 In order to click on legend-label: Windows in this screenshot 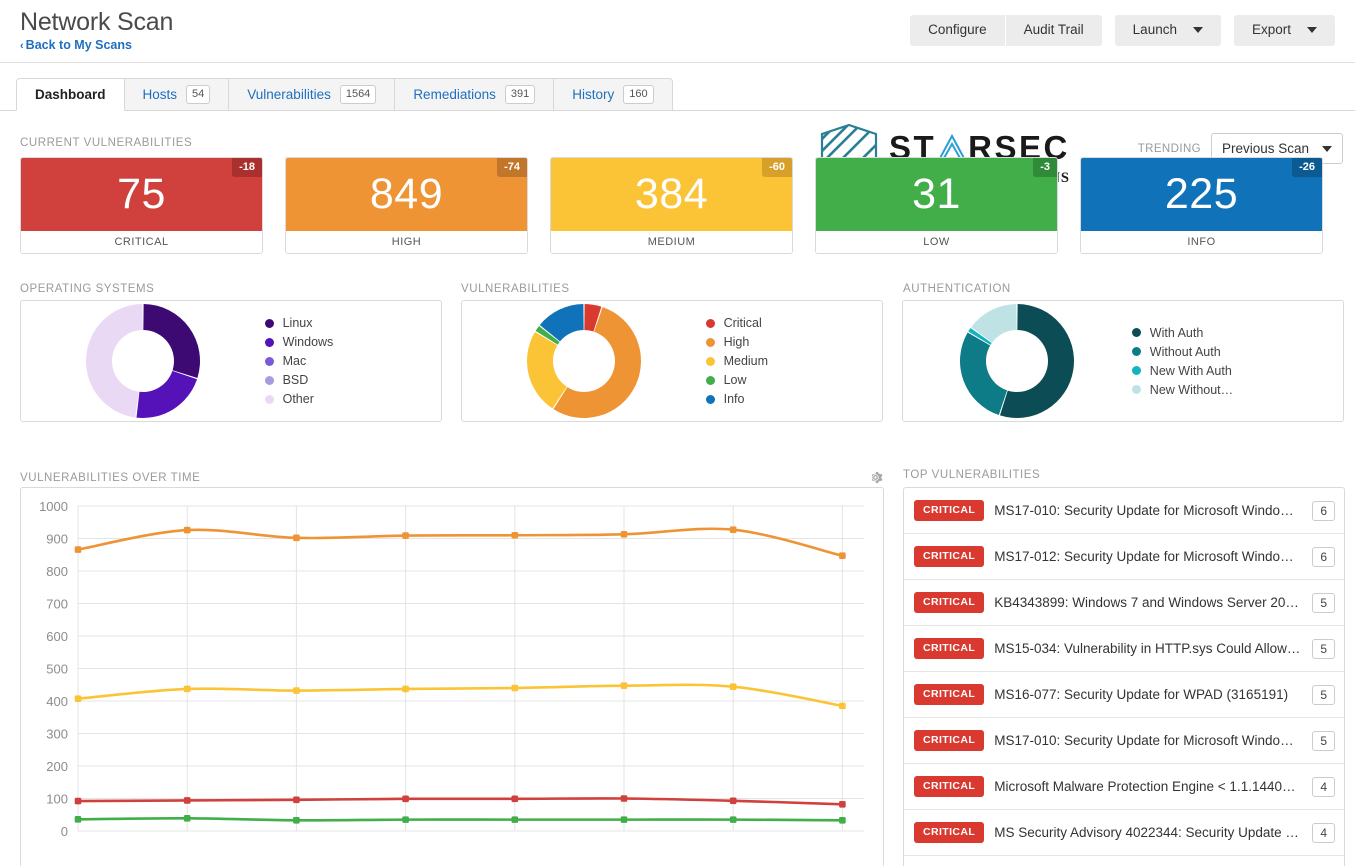, I will do `click(308, 342)`.